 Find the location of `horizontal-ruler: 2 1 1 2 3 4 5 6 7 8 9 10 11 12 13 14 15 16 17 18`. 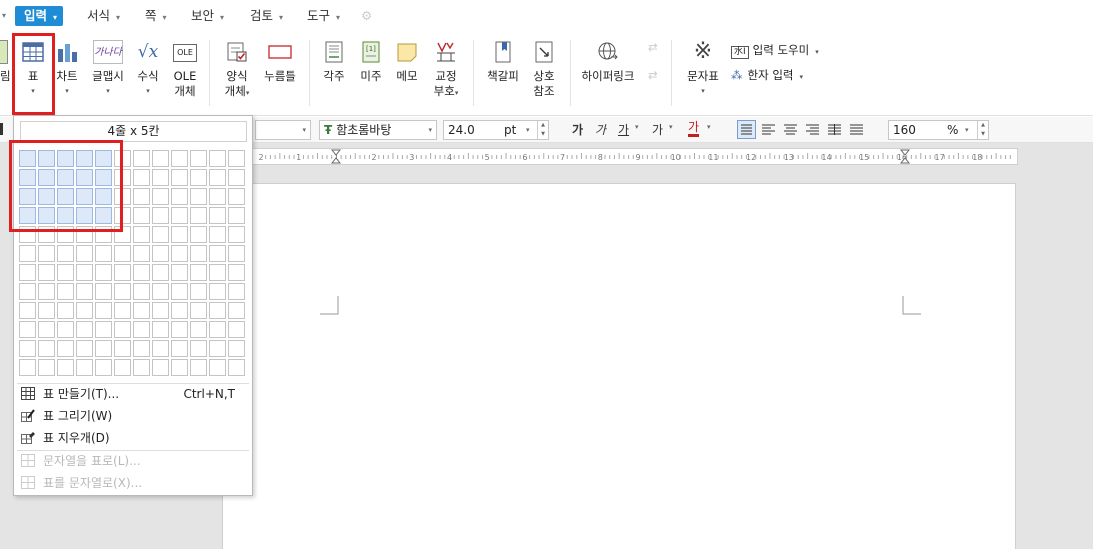

horizontal-ruler: 2 1 1 2 3 4 5 6 7 8 9 10 11 12 13 14 15 16 17 18 is located at coordinates (620, 156).